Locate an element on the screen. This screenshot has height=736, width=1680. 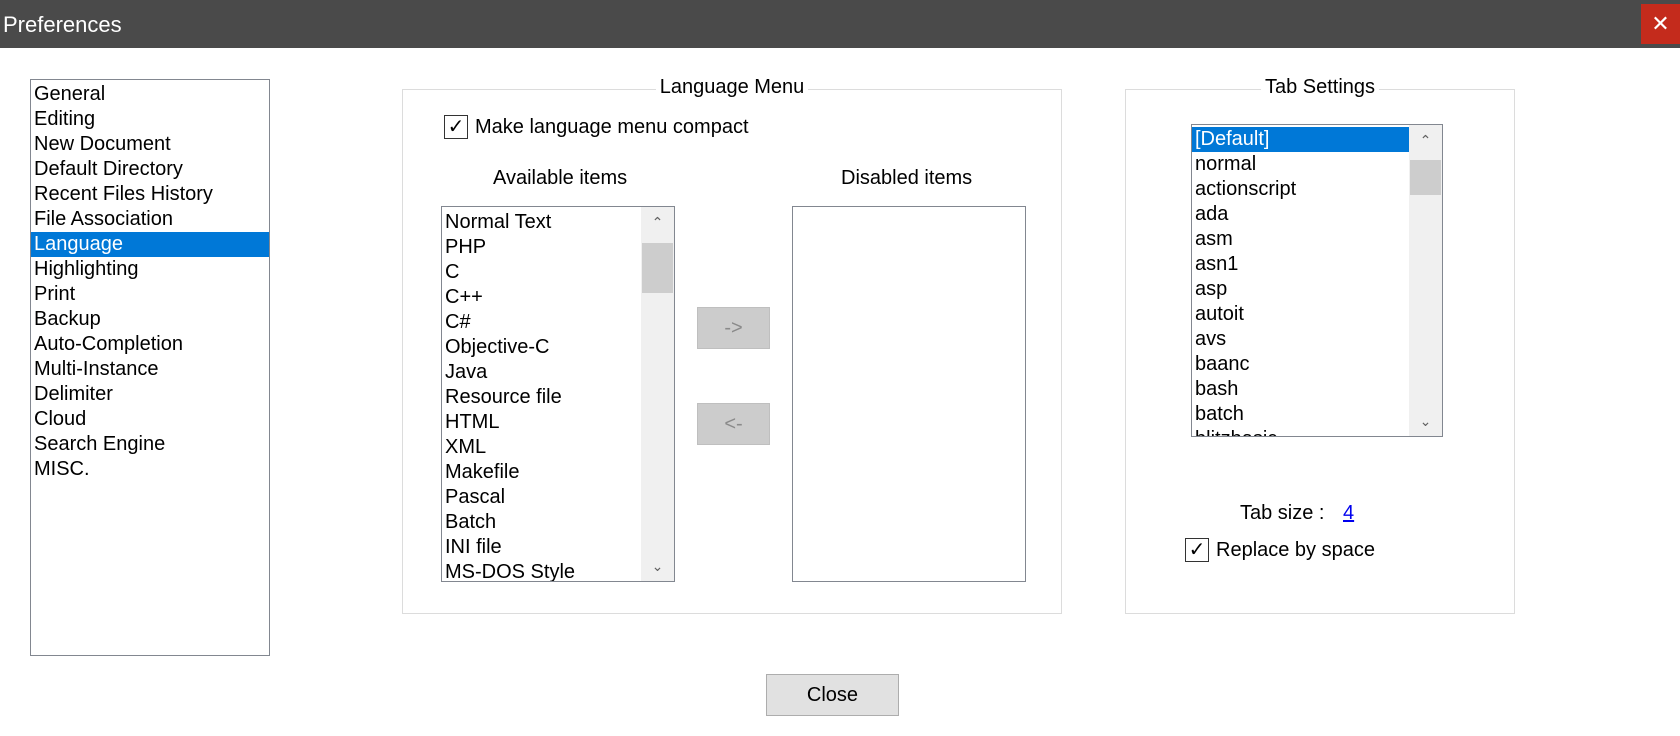
tab-language-item: asm is located at coordinates (1300, 239).